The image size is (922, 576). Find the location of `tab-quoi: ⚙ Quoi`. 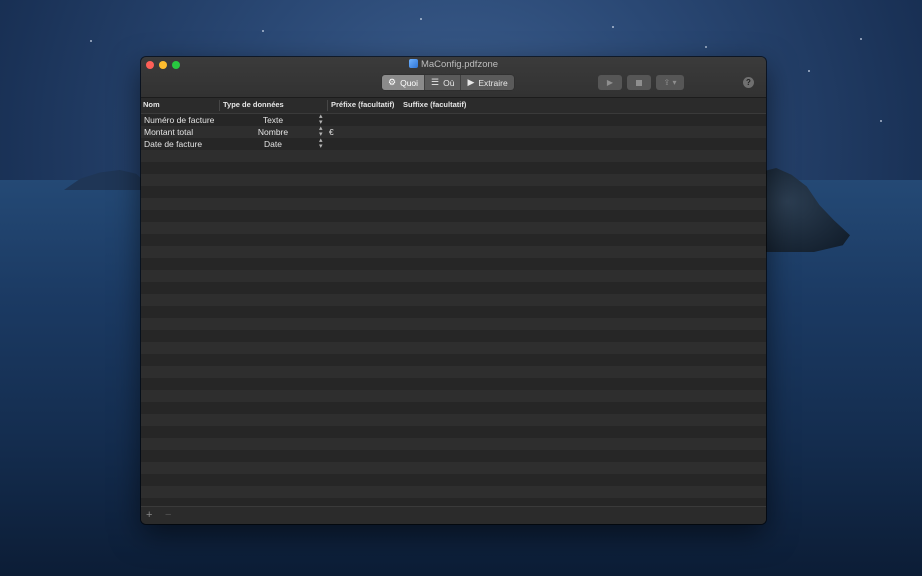

tab-quoi: ⚙ Quoi is located at coordinates (404, 82).